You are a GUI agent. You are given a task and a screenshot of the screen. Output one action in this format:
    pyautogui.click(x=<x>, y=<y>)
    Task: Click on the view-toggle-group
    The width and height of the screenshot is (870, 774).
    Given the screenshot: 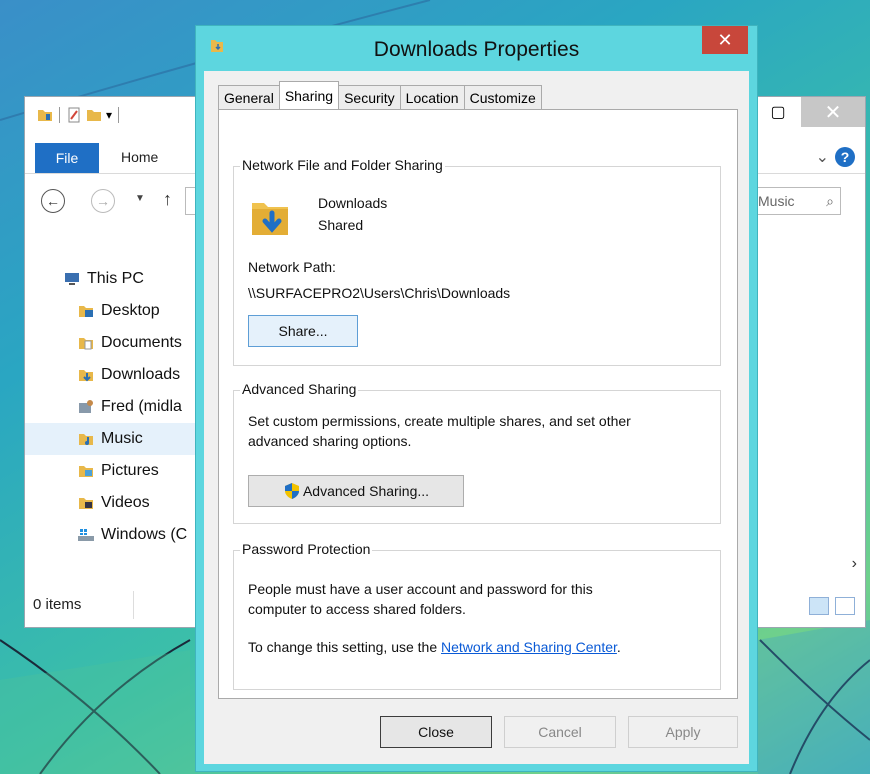 What is the action you would take?
    pyautogui.click(x=832, y=606)
    